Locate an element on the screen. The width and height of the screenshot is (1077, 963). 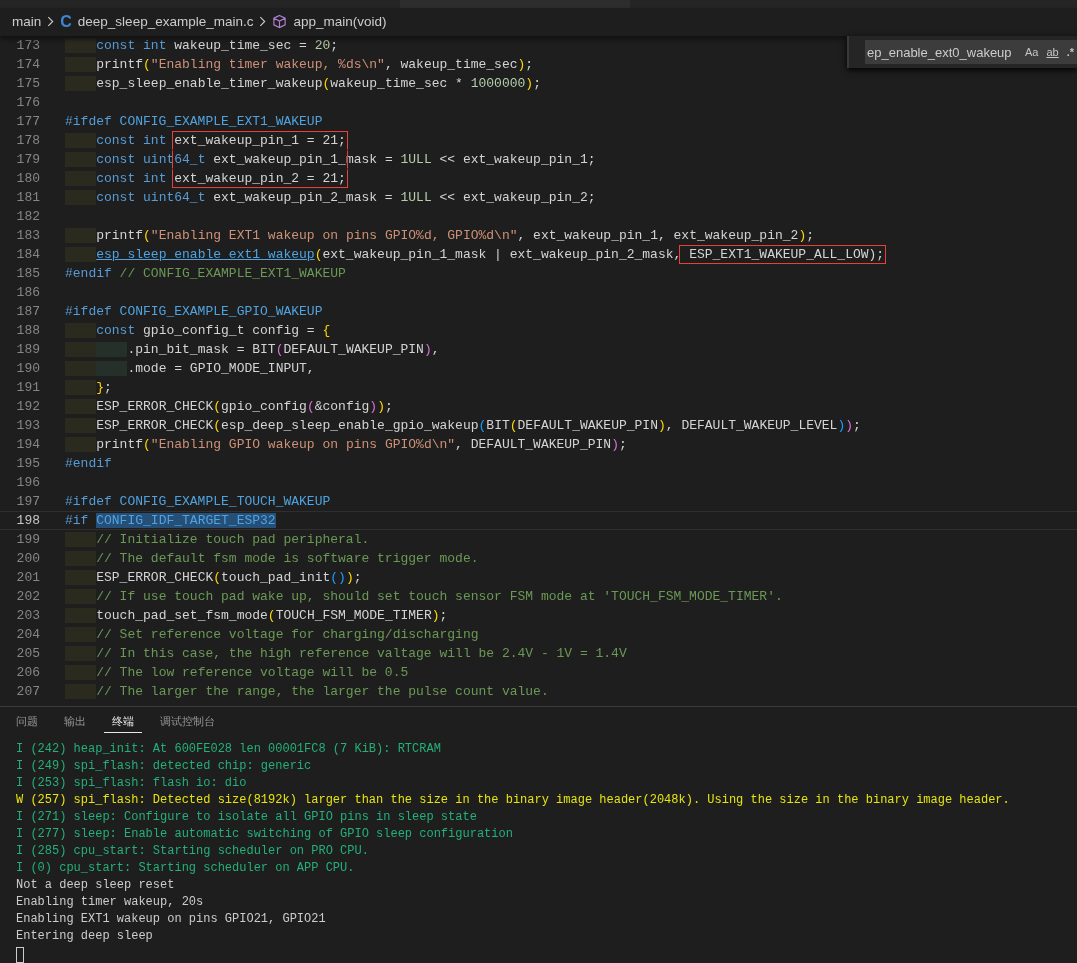
line-number: 199 is located at coordinates (27, 540).